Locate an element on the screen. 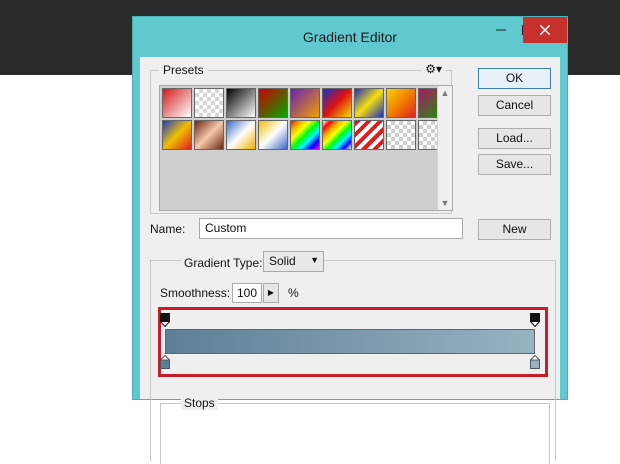 This screenshot has width=620, height=464. smoothness-unit: % is located at coordinates (293, 293).